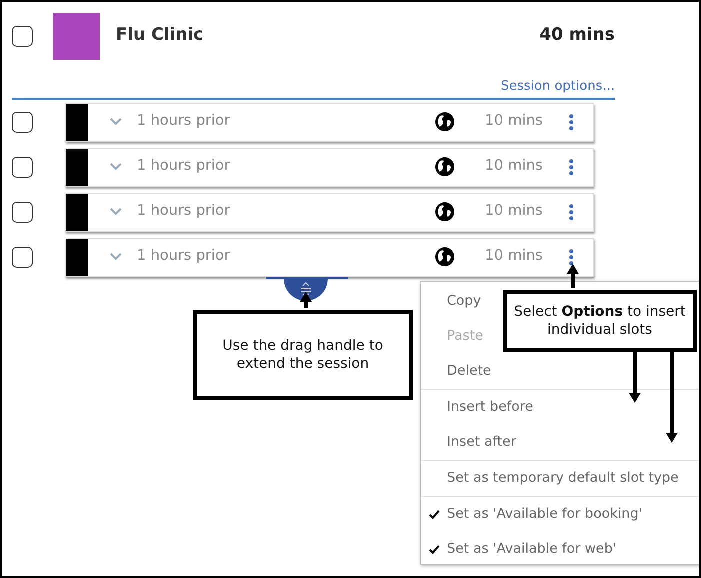 The width and height of the screenshot is (701, 578). What do you see at coordinates (451, 301) in the screenshot?
I see `menu-item: Copy` at bounding box center [451, 301].